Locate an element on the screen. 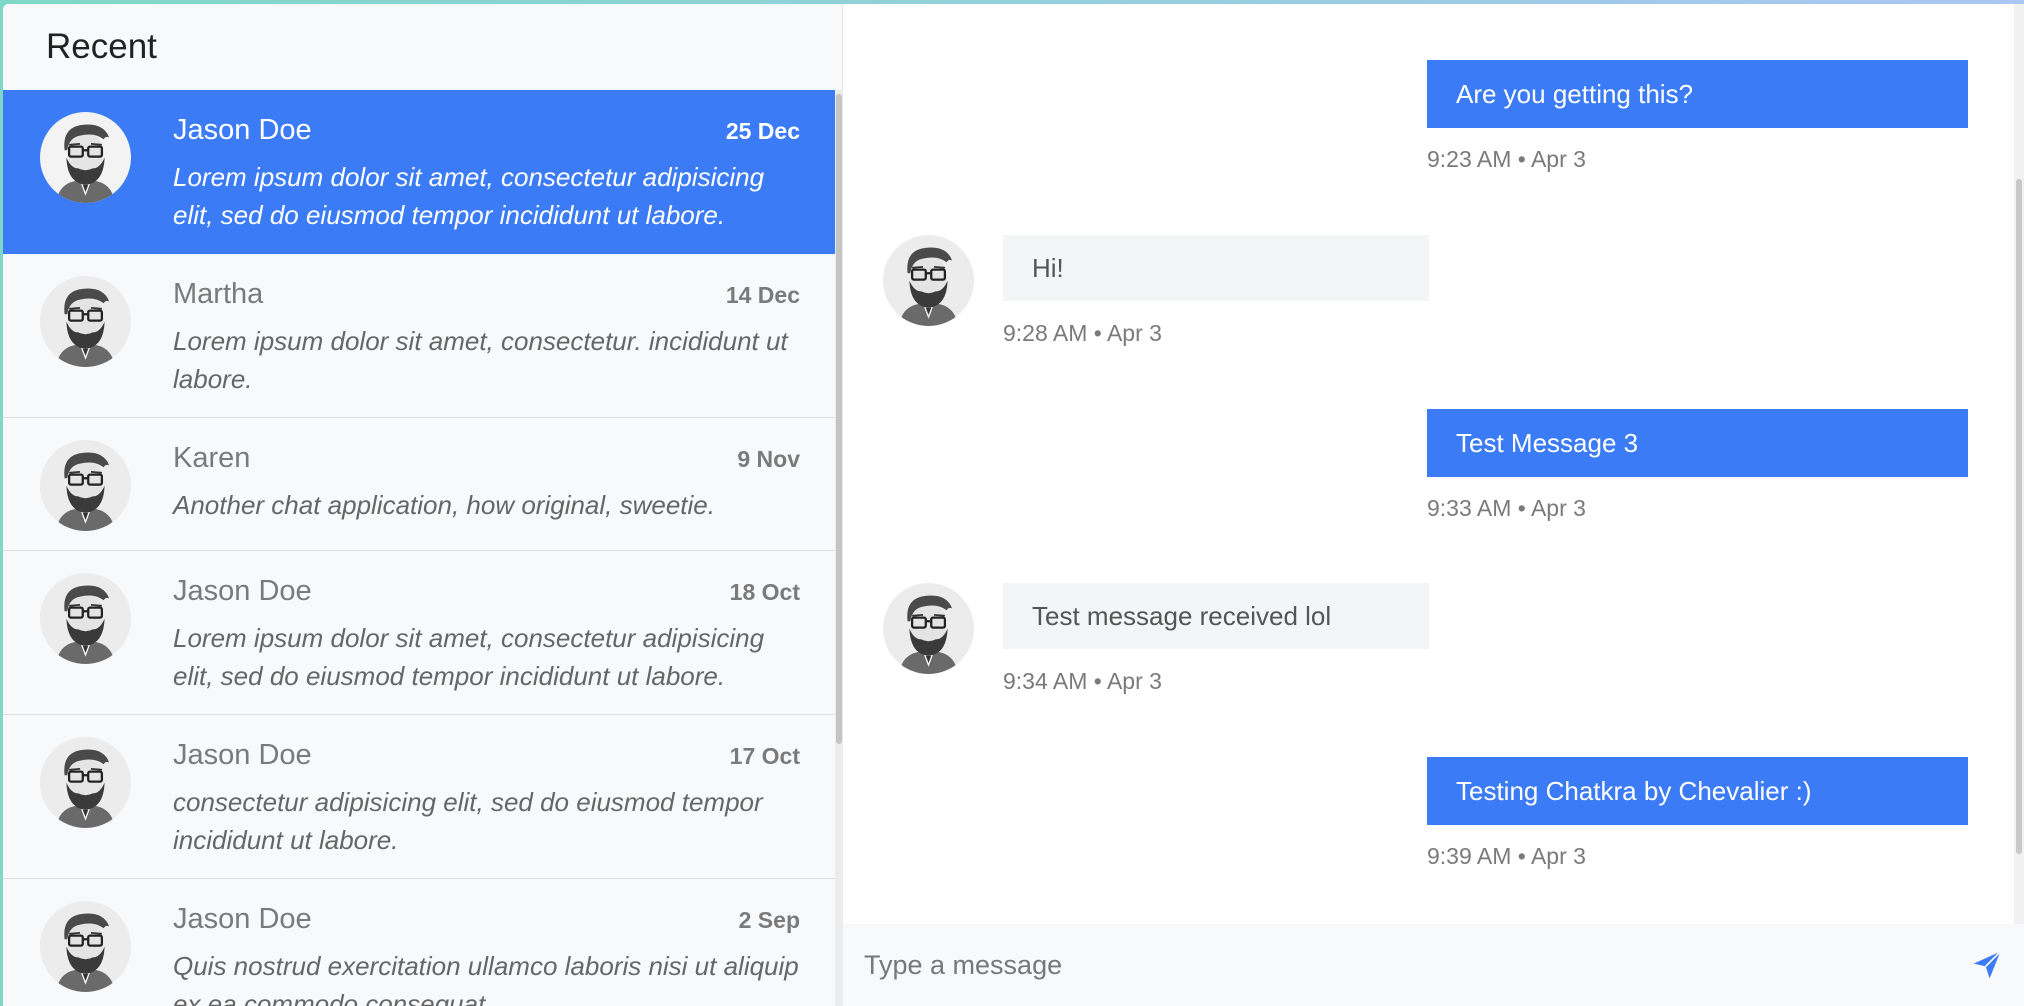 The height and width of the screenshot is (1006, 2024). conversation-date: 18 Oct is located at coordinates (764, 592).